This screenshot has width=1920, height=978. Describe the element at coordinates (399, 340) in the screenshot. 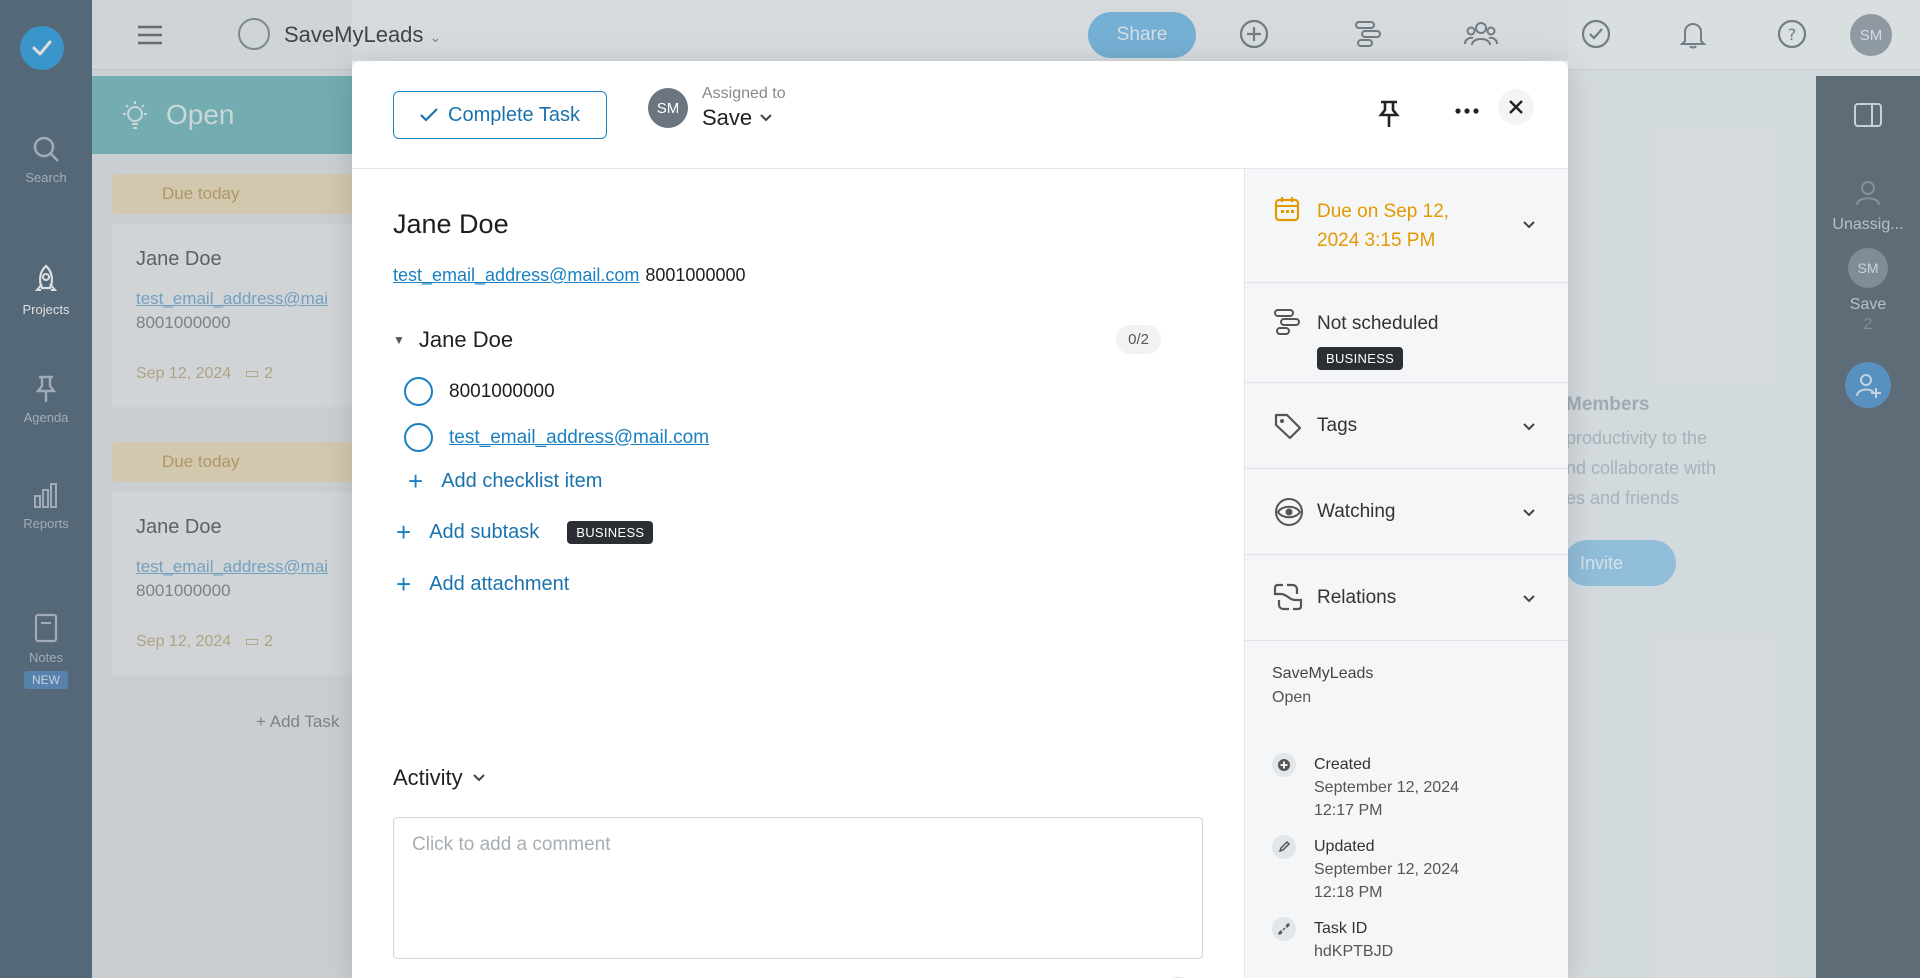

I see `collapse-triangle-icon: ▼` at that location.